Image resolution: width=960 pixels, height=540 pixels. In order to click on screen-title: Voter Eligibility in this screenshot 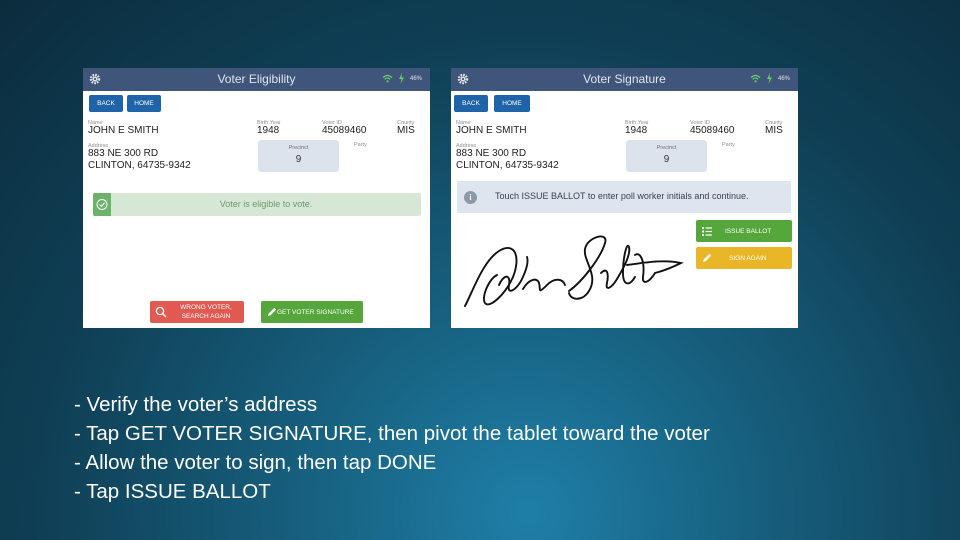, I will do `click(256, 79)`.